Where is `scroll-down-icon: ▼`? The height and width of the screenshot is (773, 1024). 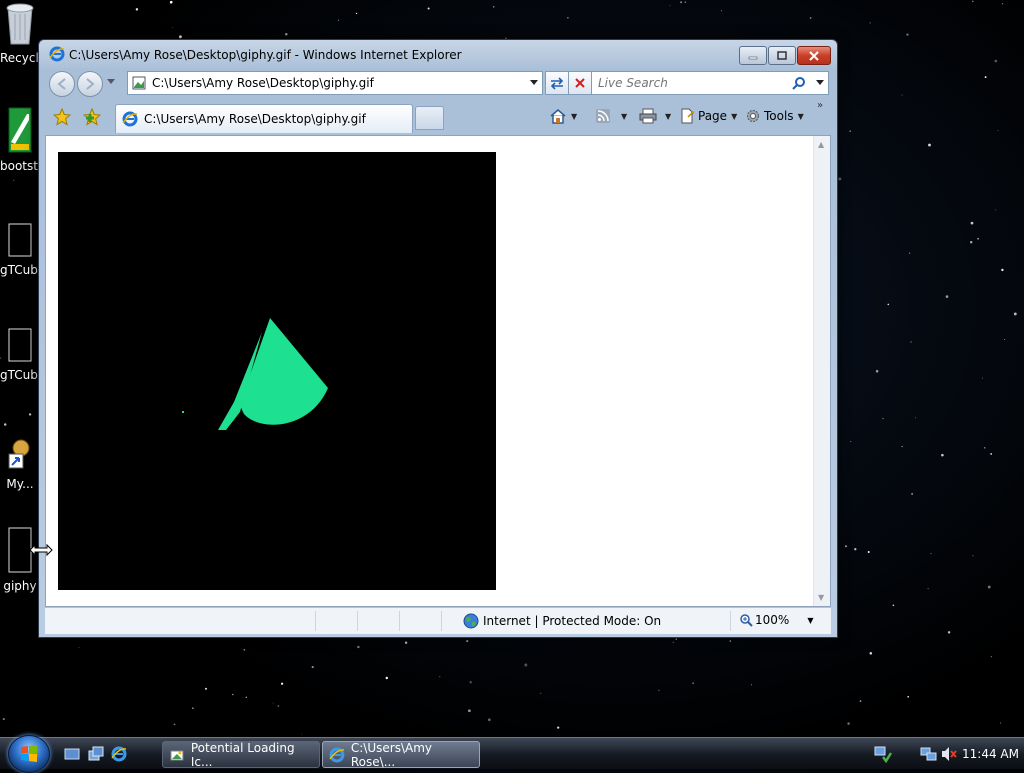
scroll-down-icon: ▼ is located at coordinates (821, 597).